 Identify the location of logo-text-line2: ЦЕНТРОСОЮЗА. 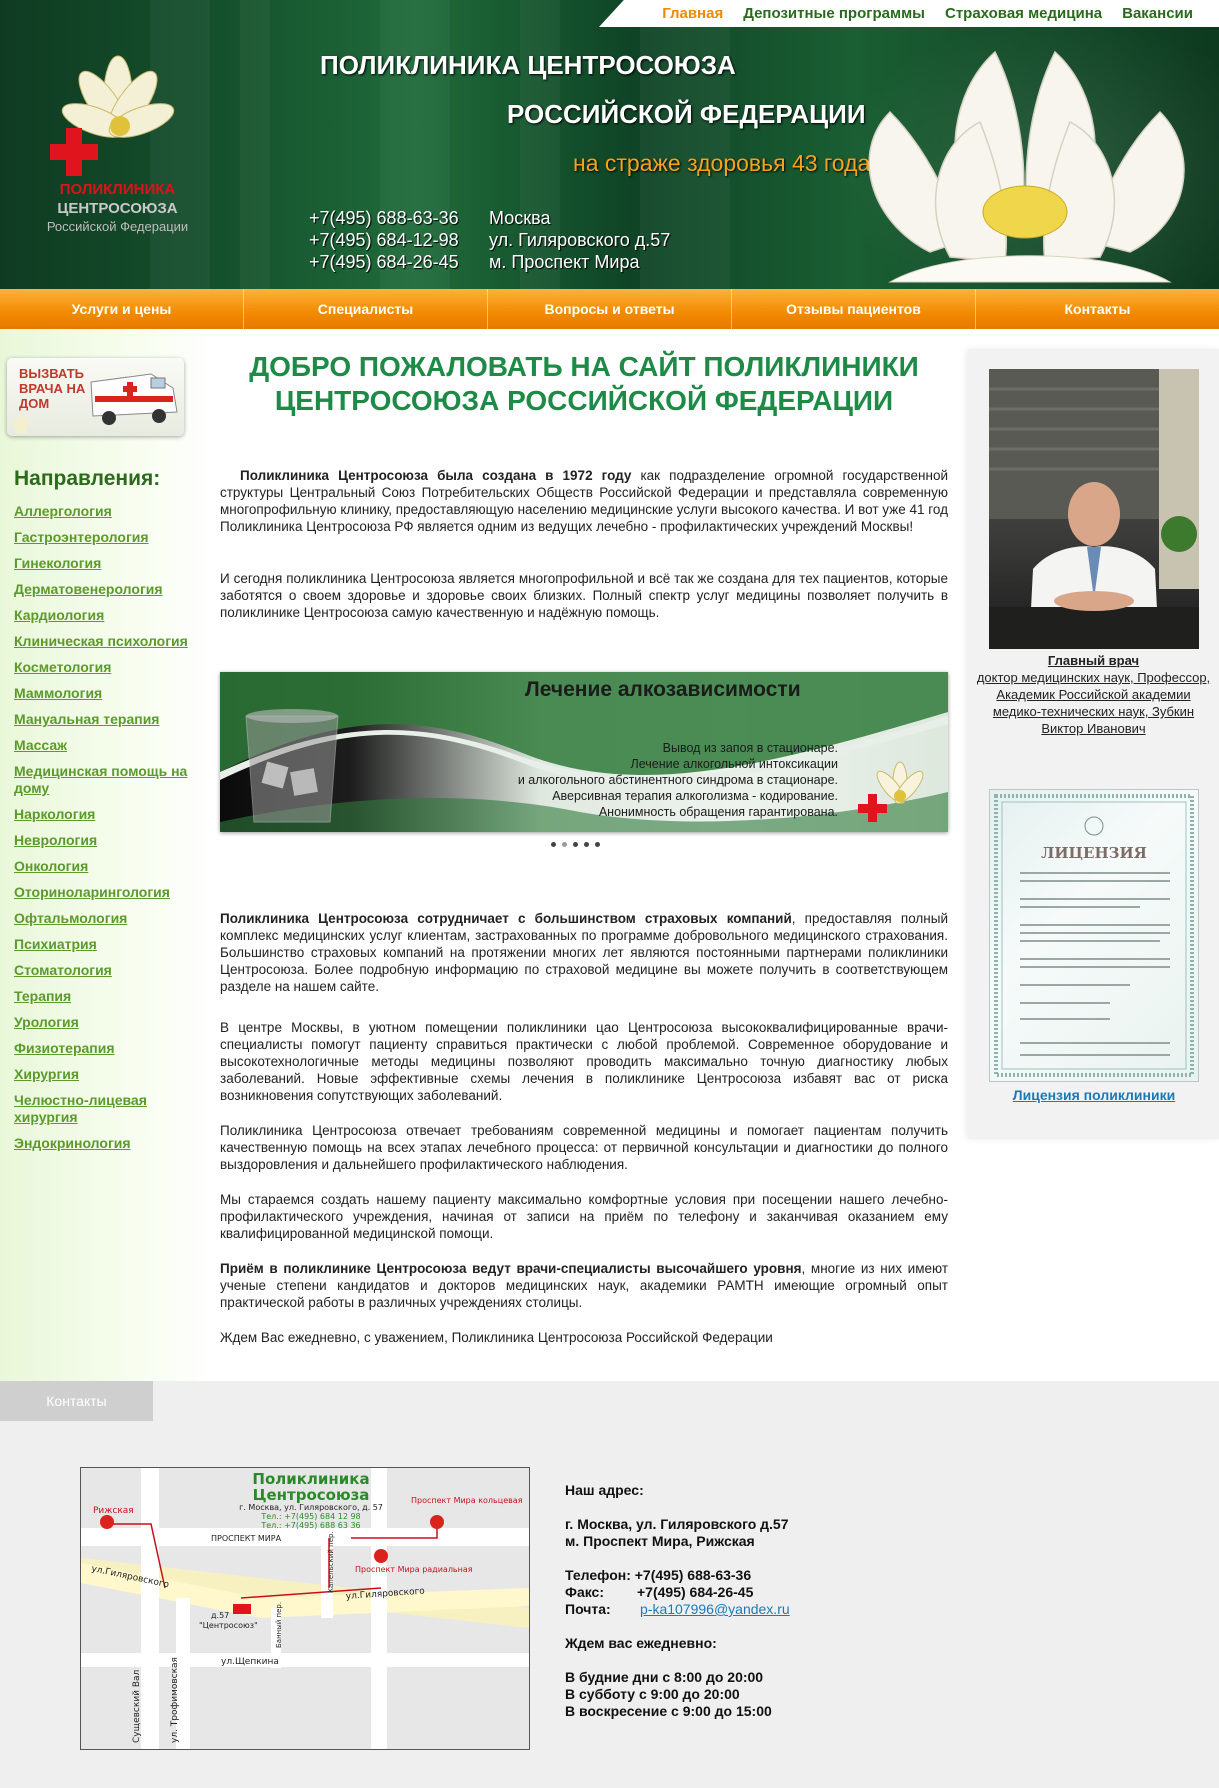
(117, 208).